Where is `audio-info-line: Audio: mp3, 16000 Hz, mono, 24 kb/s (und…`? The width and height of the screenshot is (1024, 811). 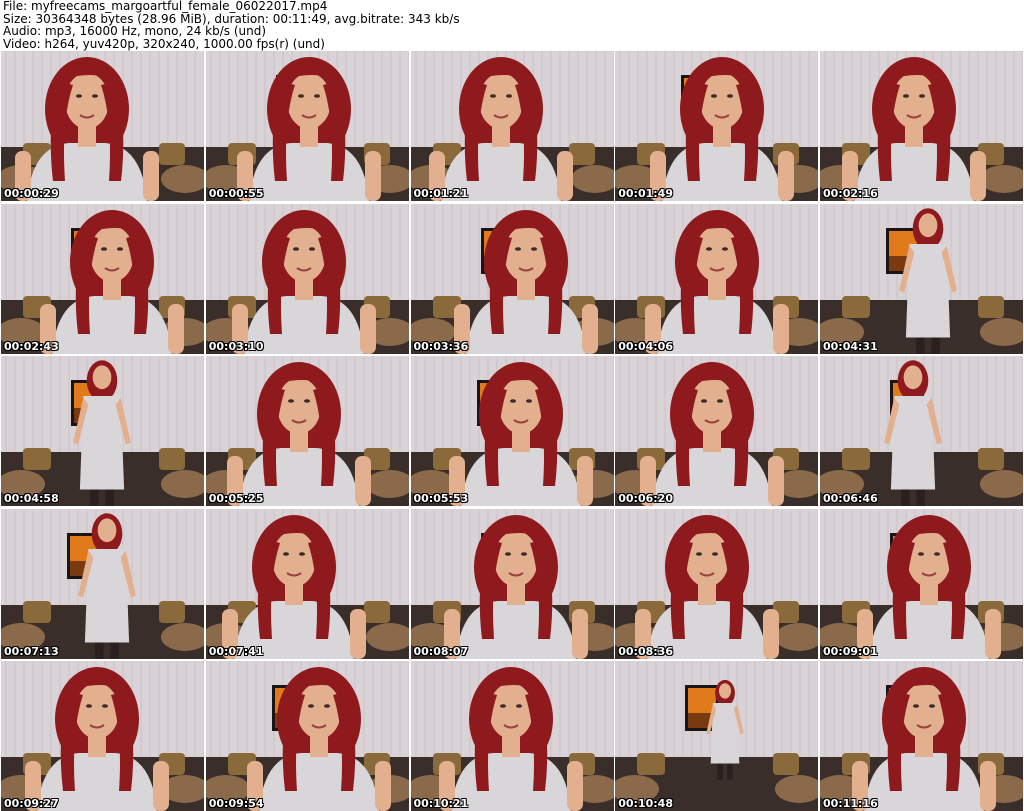
audio-info-line: Audio: mp3, 16000 Hz, mono, 24 kb/s (und… is located at coordinates (135, 31).